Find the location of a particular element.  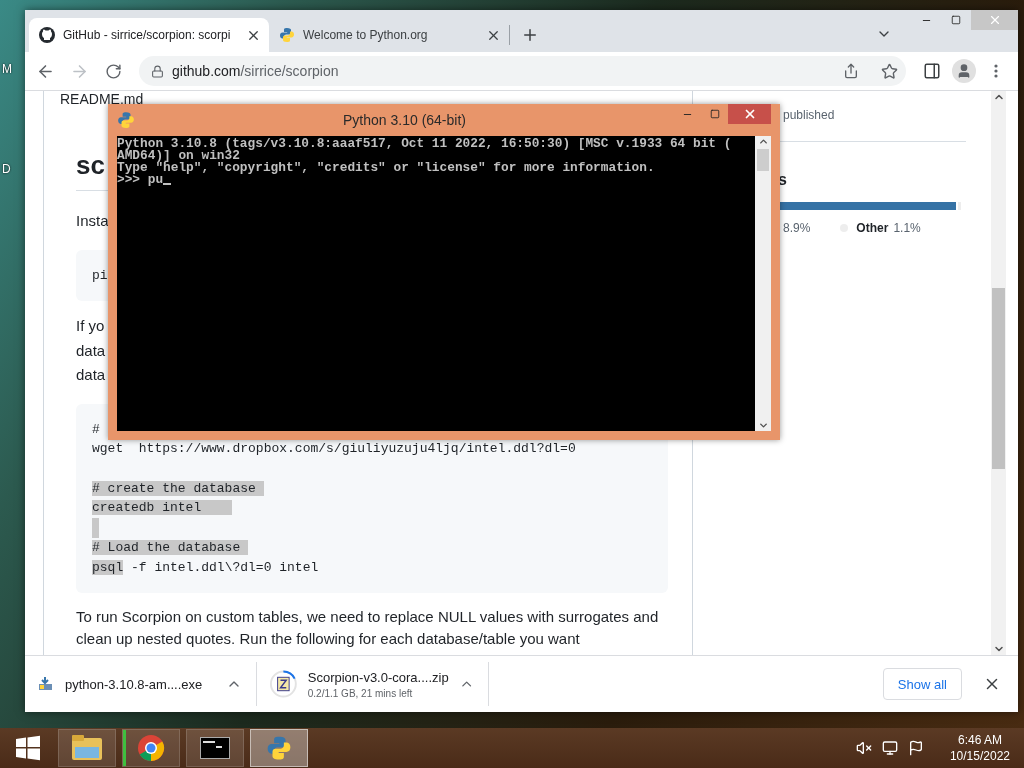

zip-download-icon is located at coordinates (283, 684).